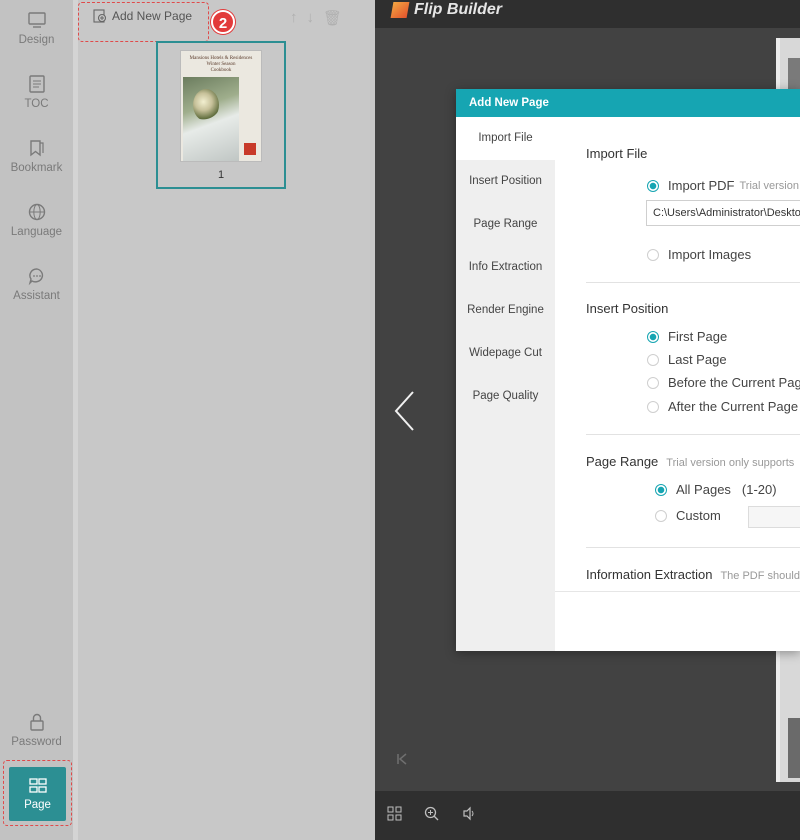  Describe the element at coordinates (690, 461) in the screenshot. I see `section-title-page-range: Page Range Trial version only supports` at that location.